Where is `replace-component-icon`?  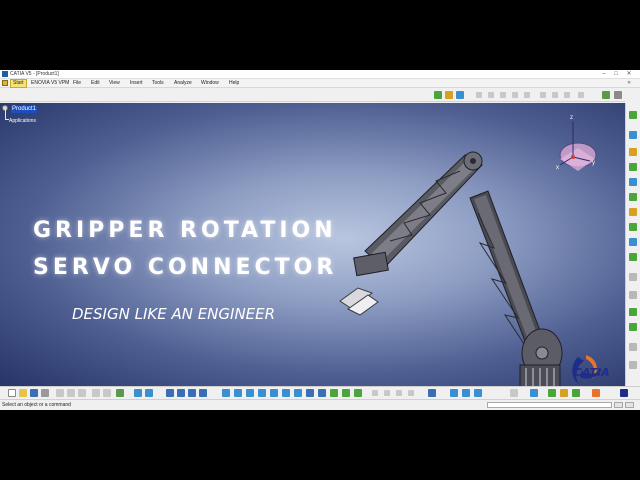 replace-component-icon is located at coordinates (633, 182).